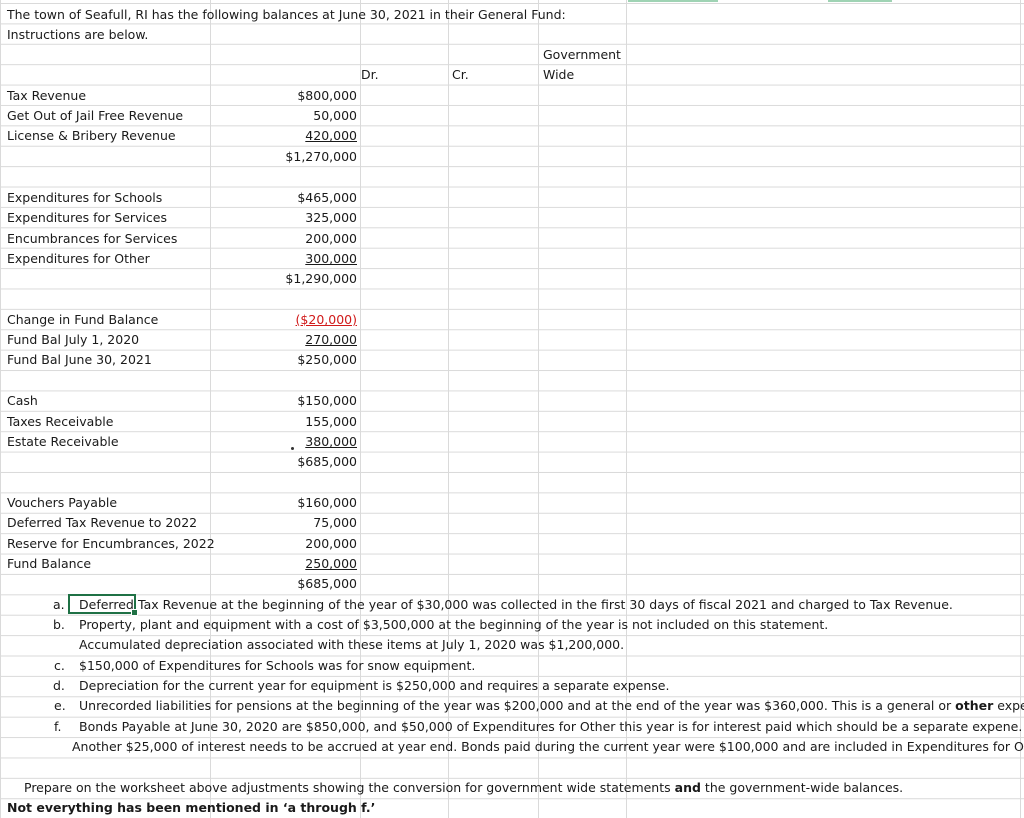 Image resolution: width=1024 pixels, height=818 pixels. What do you see at coordinates (460, 75) in the screenshot?
I see `column-heading-cr: Cr.` at bounding box center [460, 75].